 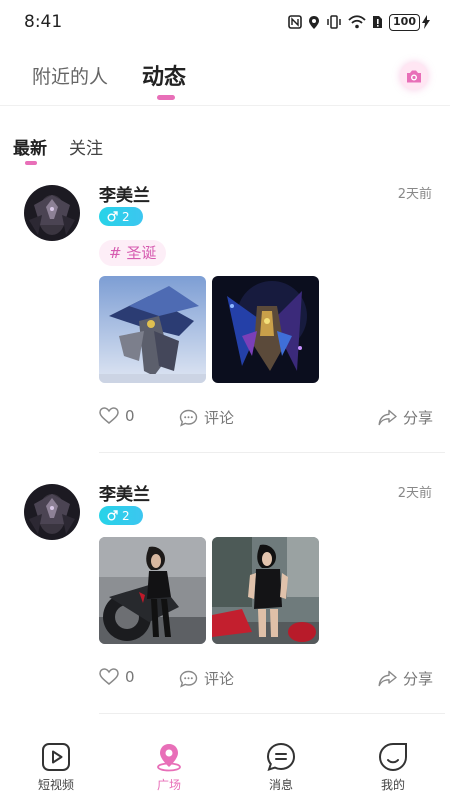 What do you see at coordinates (55, 785) in the screenshot?
I see `nav-label: 短视频` at bounding box center [55, 785].